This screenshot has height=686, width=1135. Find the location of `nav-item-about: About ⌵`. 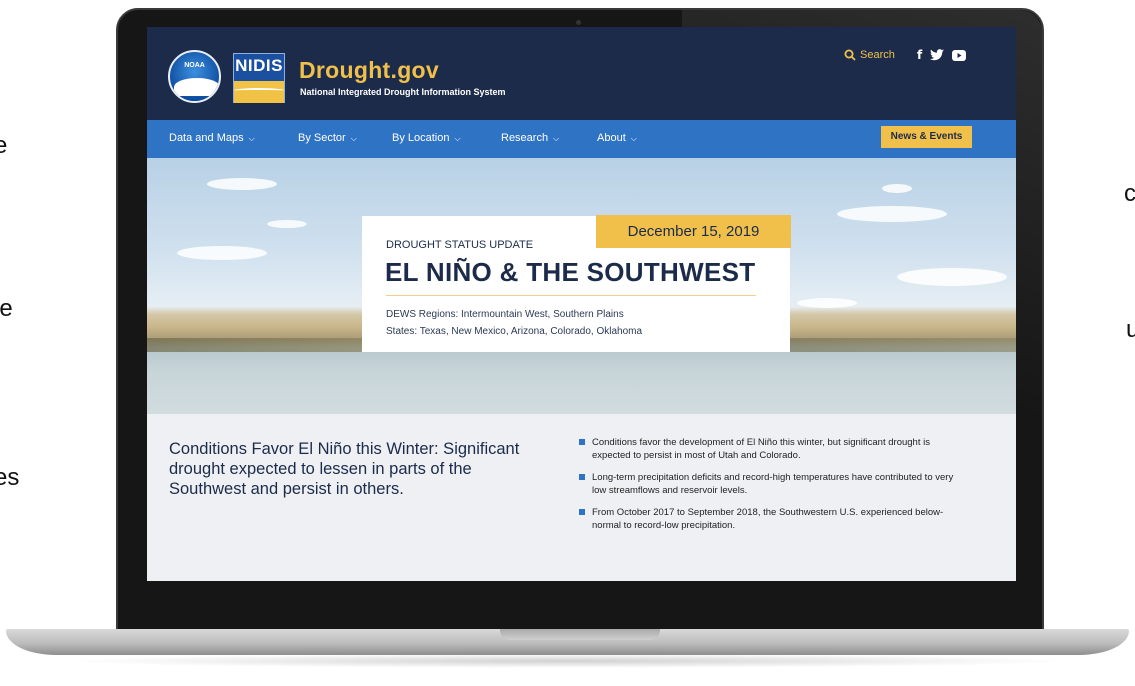

nav-item-about: About ⌵ is located at coordinates (617, 138).